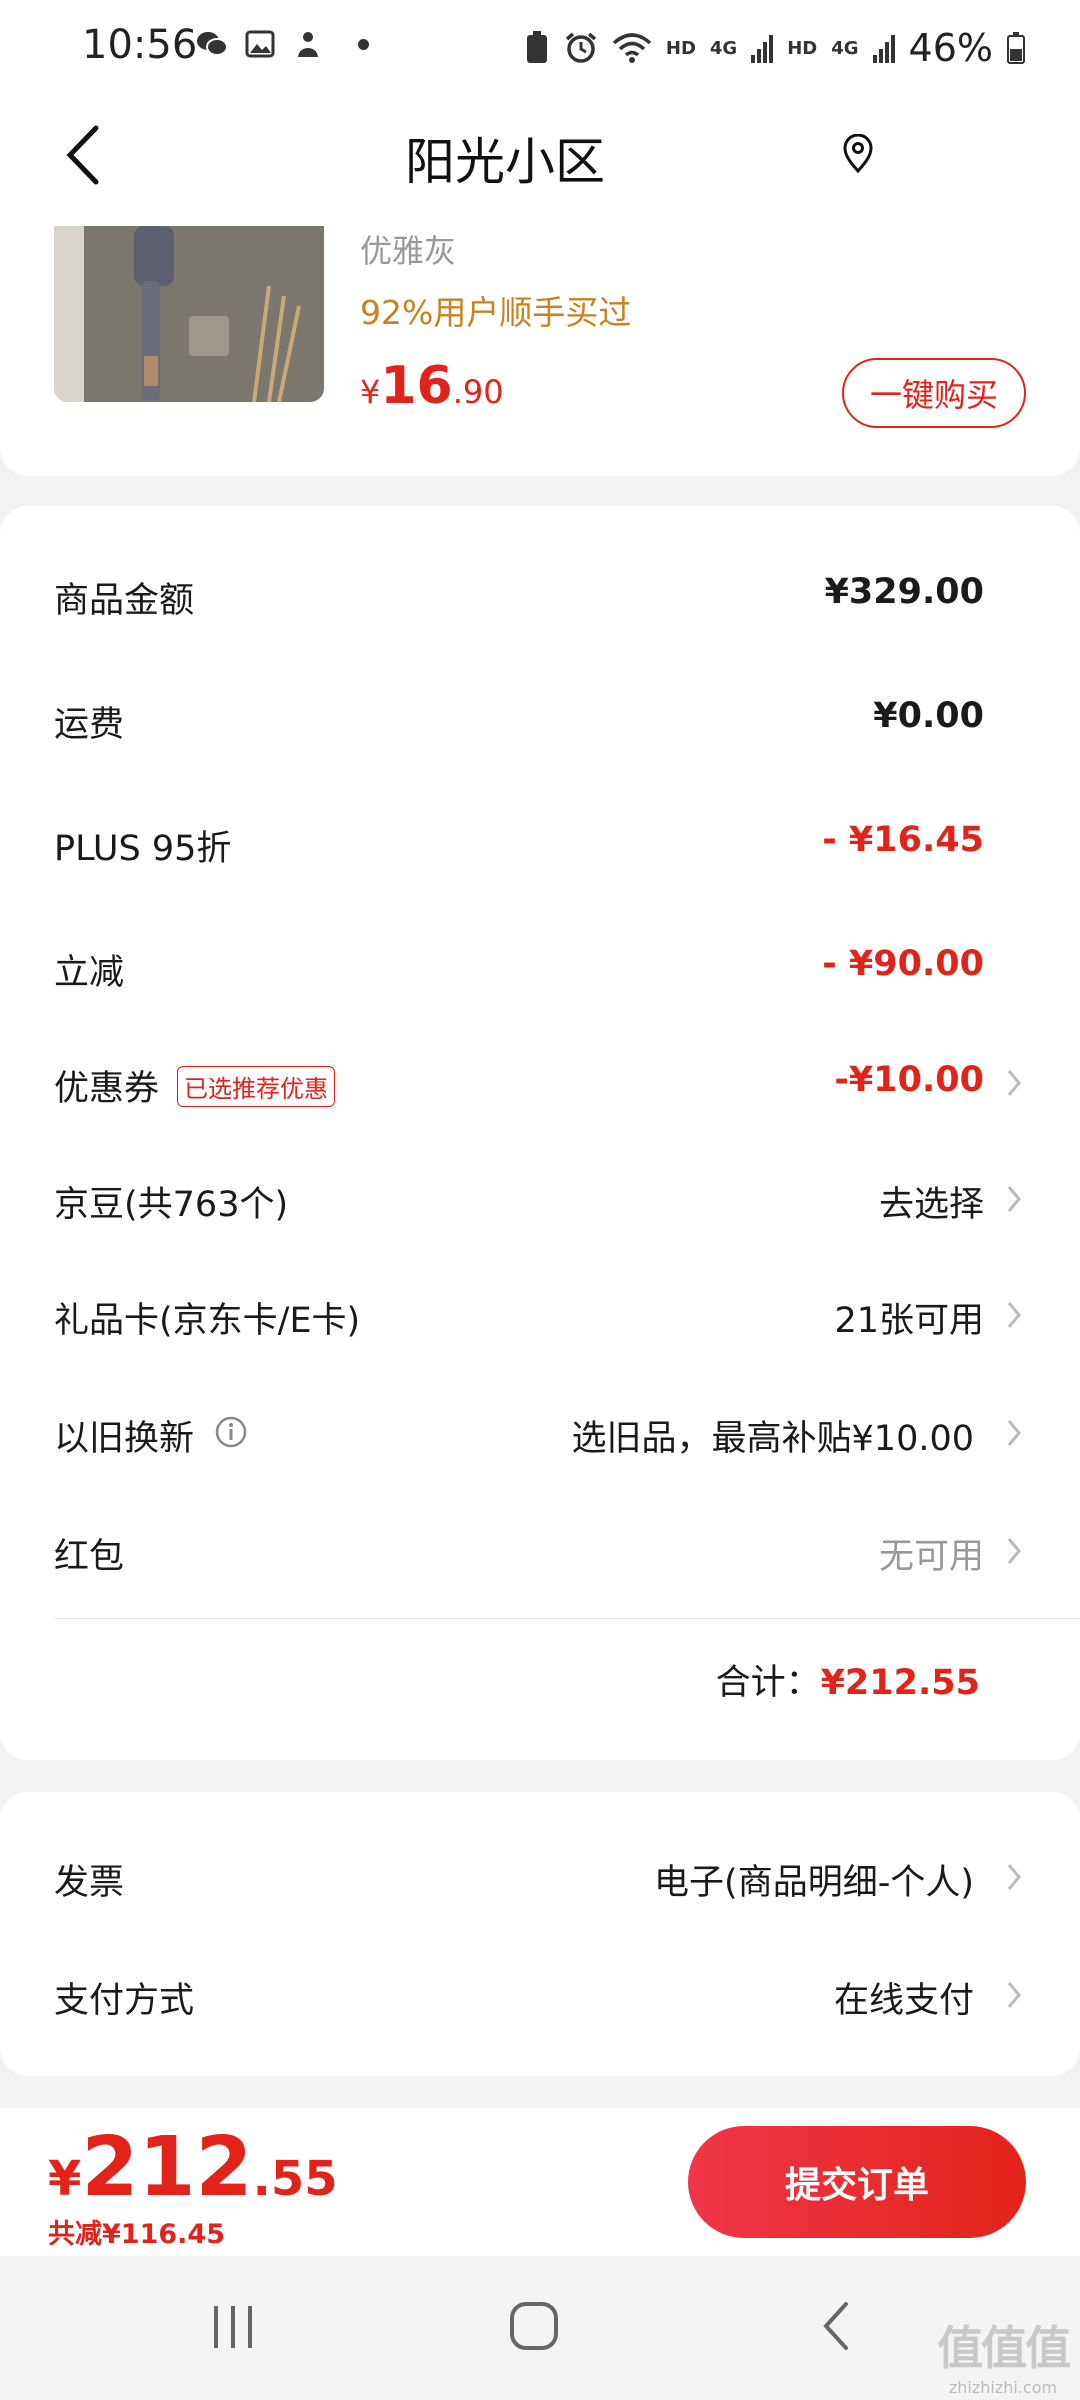 This screenshot has width=1080, height=2400. Describe the element at coordinates (909, 1080) in the screenshot. I see `row-value: -¥10.00` at that location.